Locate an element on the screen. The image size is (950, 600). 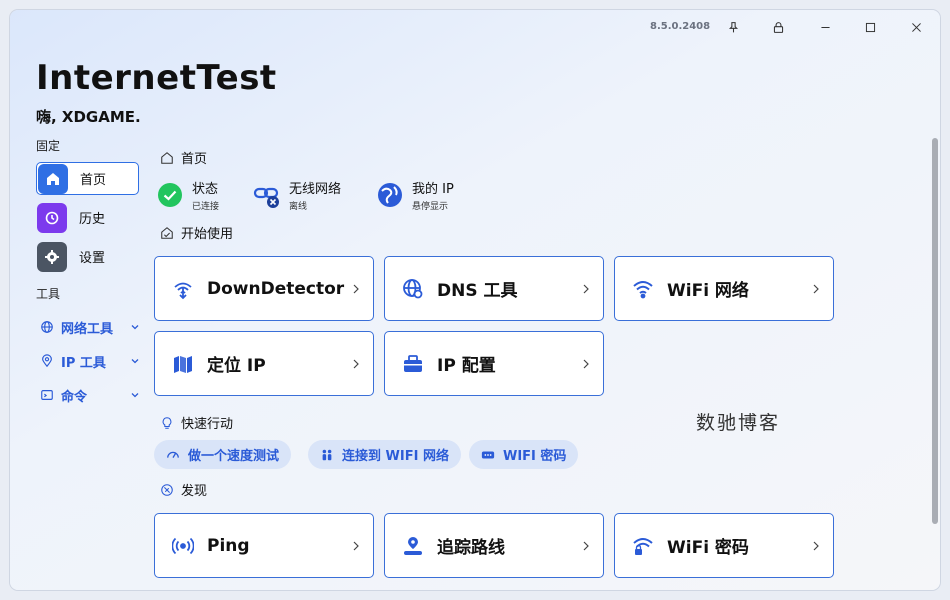
compass-icon is located at coordinates (167, 489).